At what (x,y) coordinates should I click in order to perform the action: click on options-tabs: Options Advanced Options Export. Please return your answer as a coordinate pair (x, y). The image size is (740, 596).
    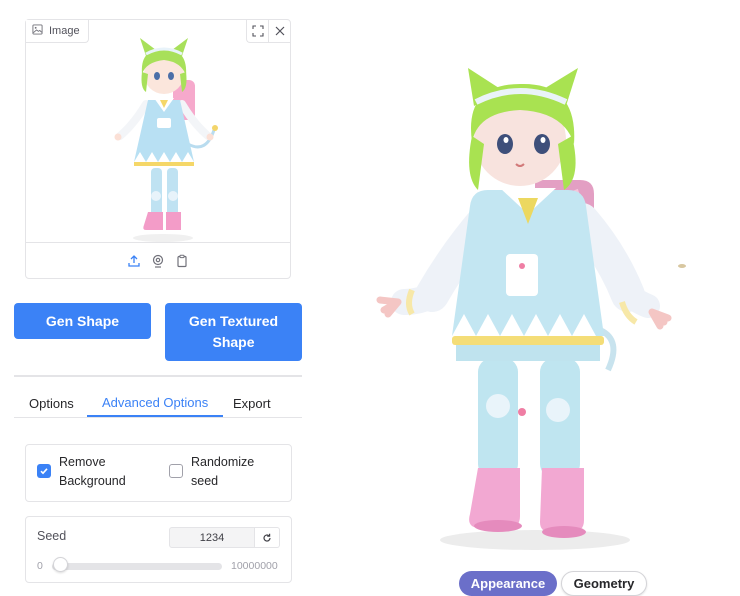
    Looking at the image, I should click on (158, 404).